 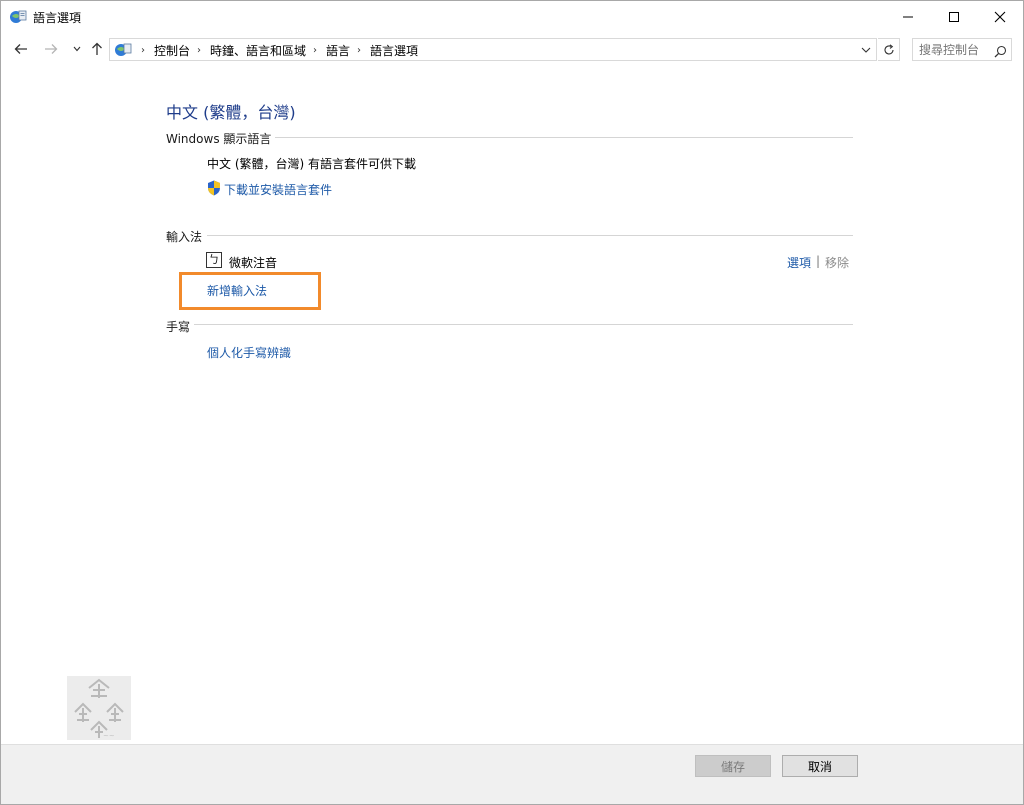 I want to click on personalize-handwriting-link: 個人化手寫辨識, so click(x=249, y=352).